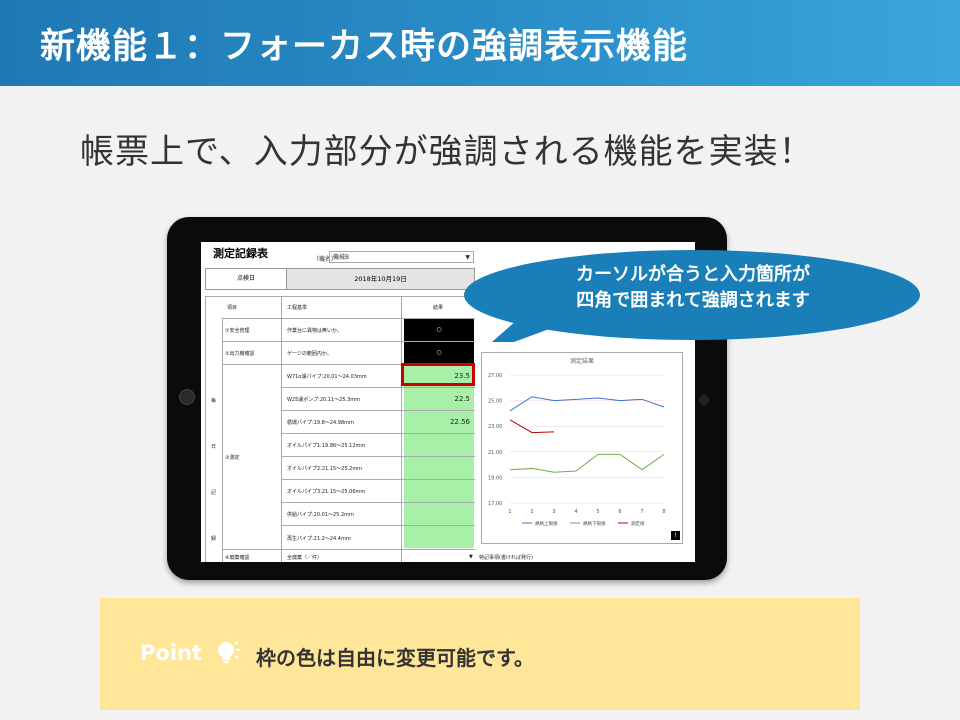 This screenshot has width=960, height=720. I want to click on vertical-label: 日, so click(214, 447).